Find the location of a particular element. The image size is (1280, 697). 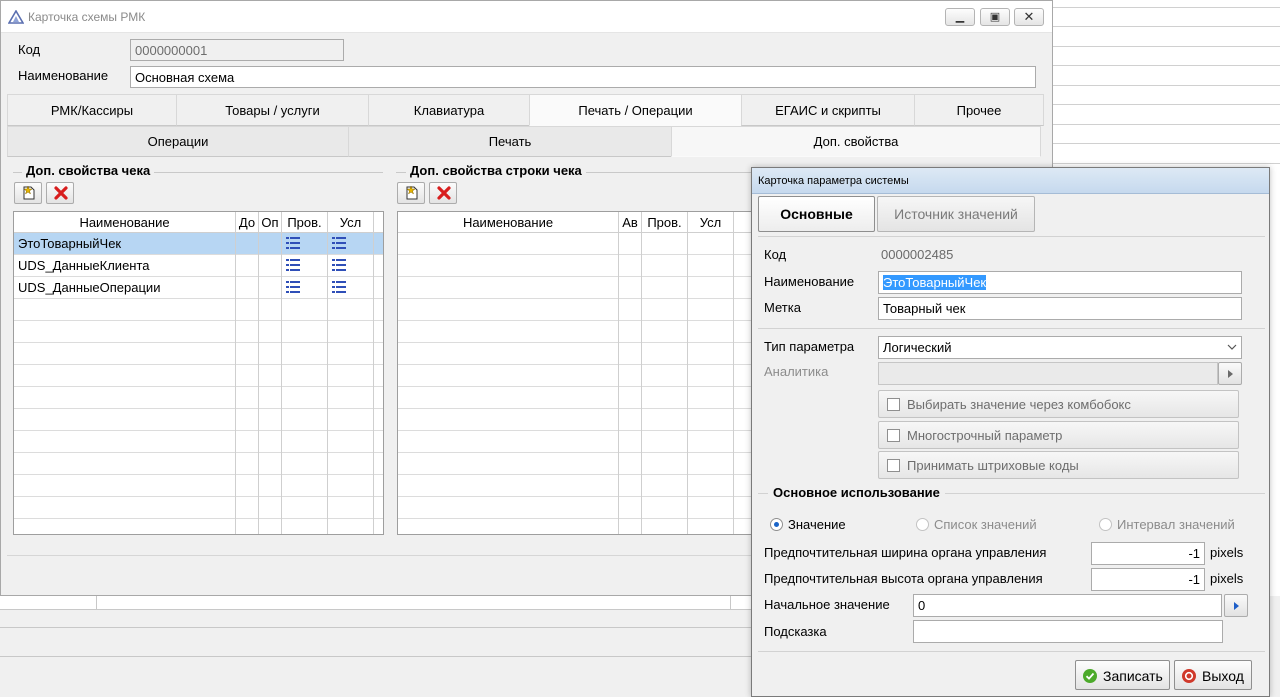

add-check-prop-button is located at coordinates (28, 193).